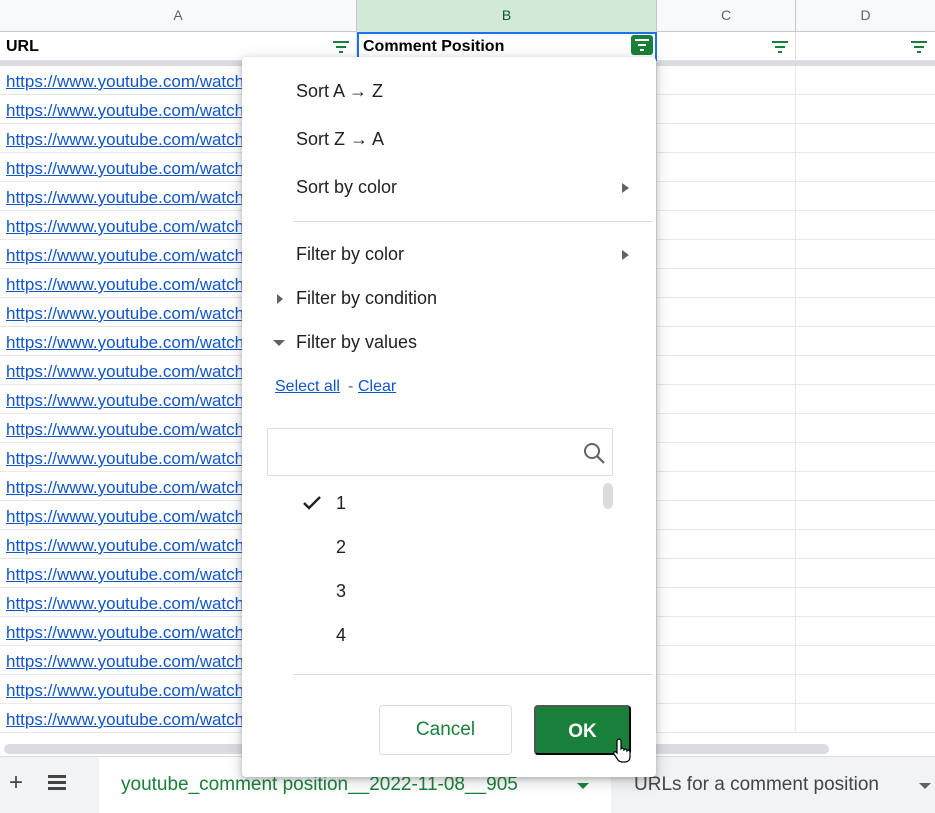  Describe the element at coordinates (346, 187) in the screenshot. I see `menu-item-sort-by-color: Sort by color` at that location.